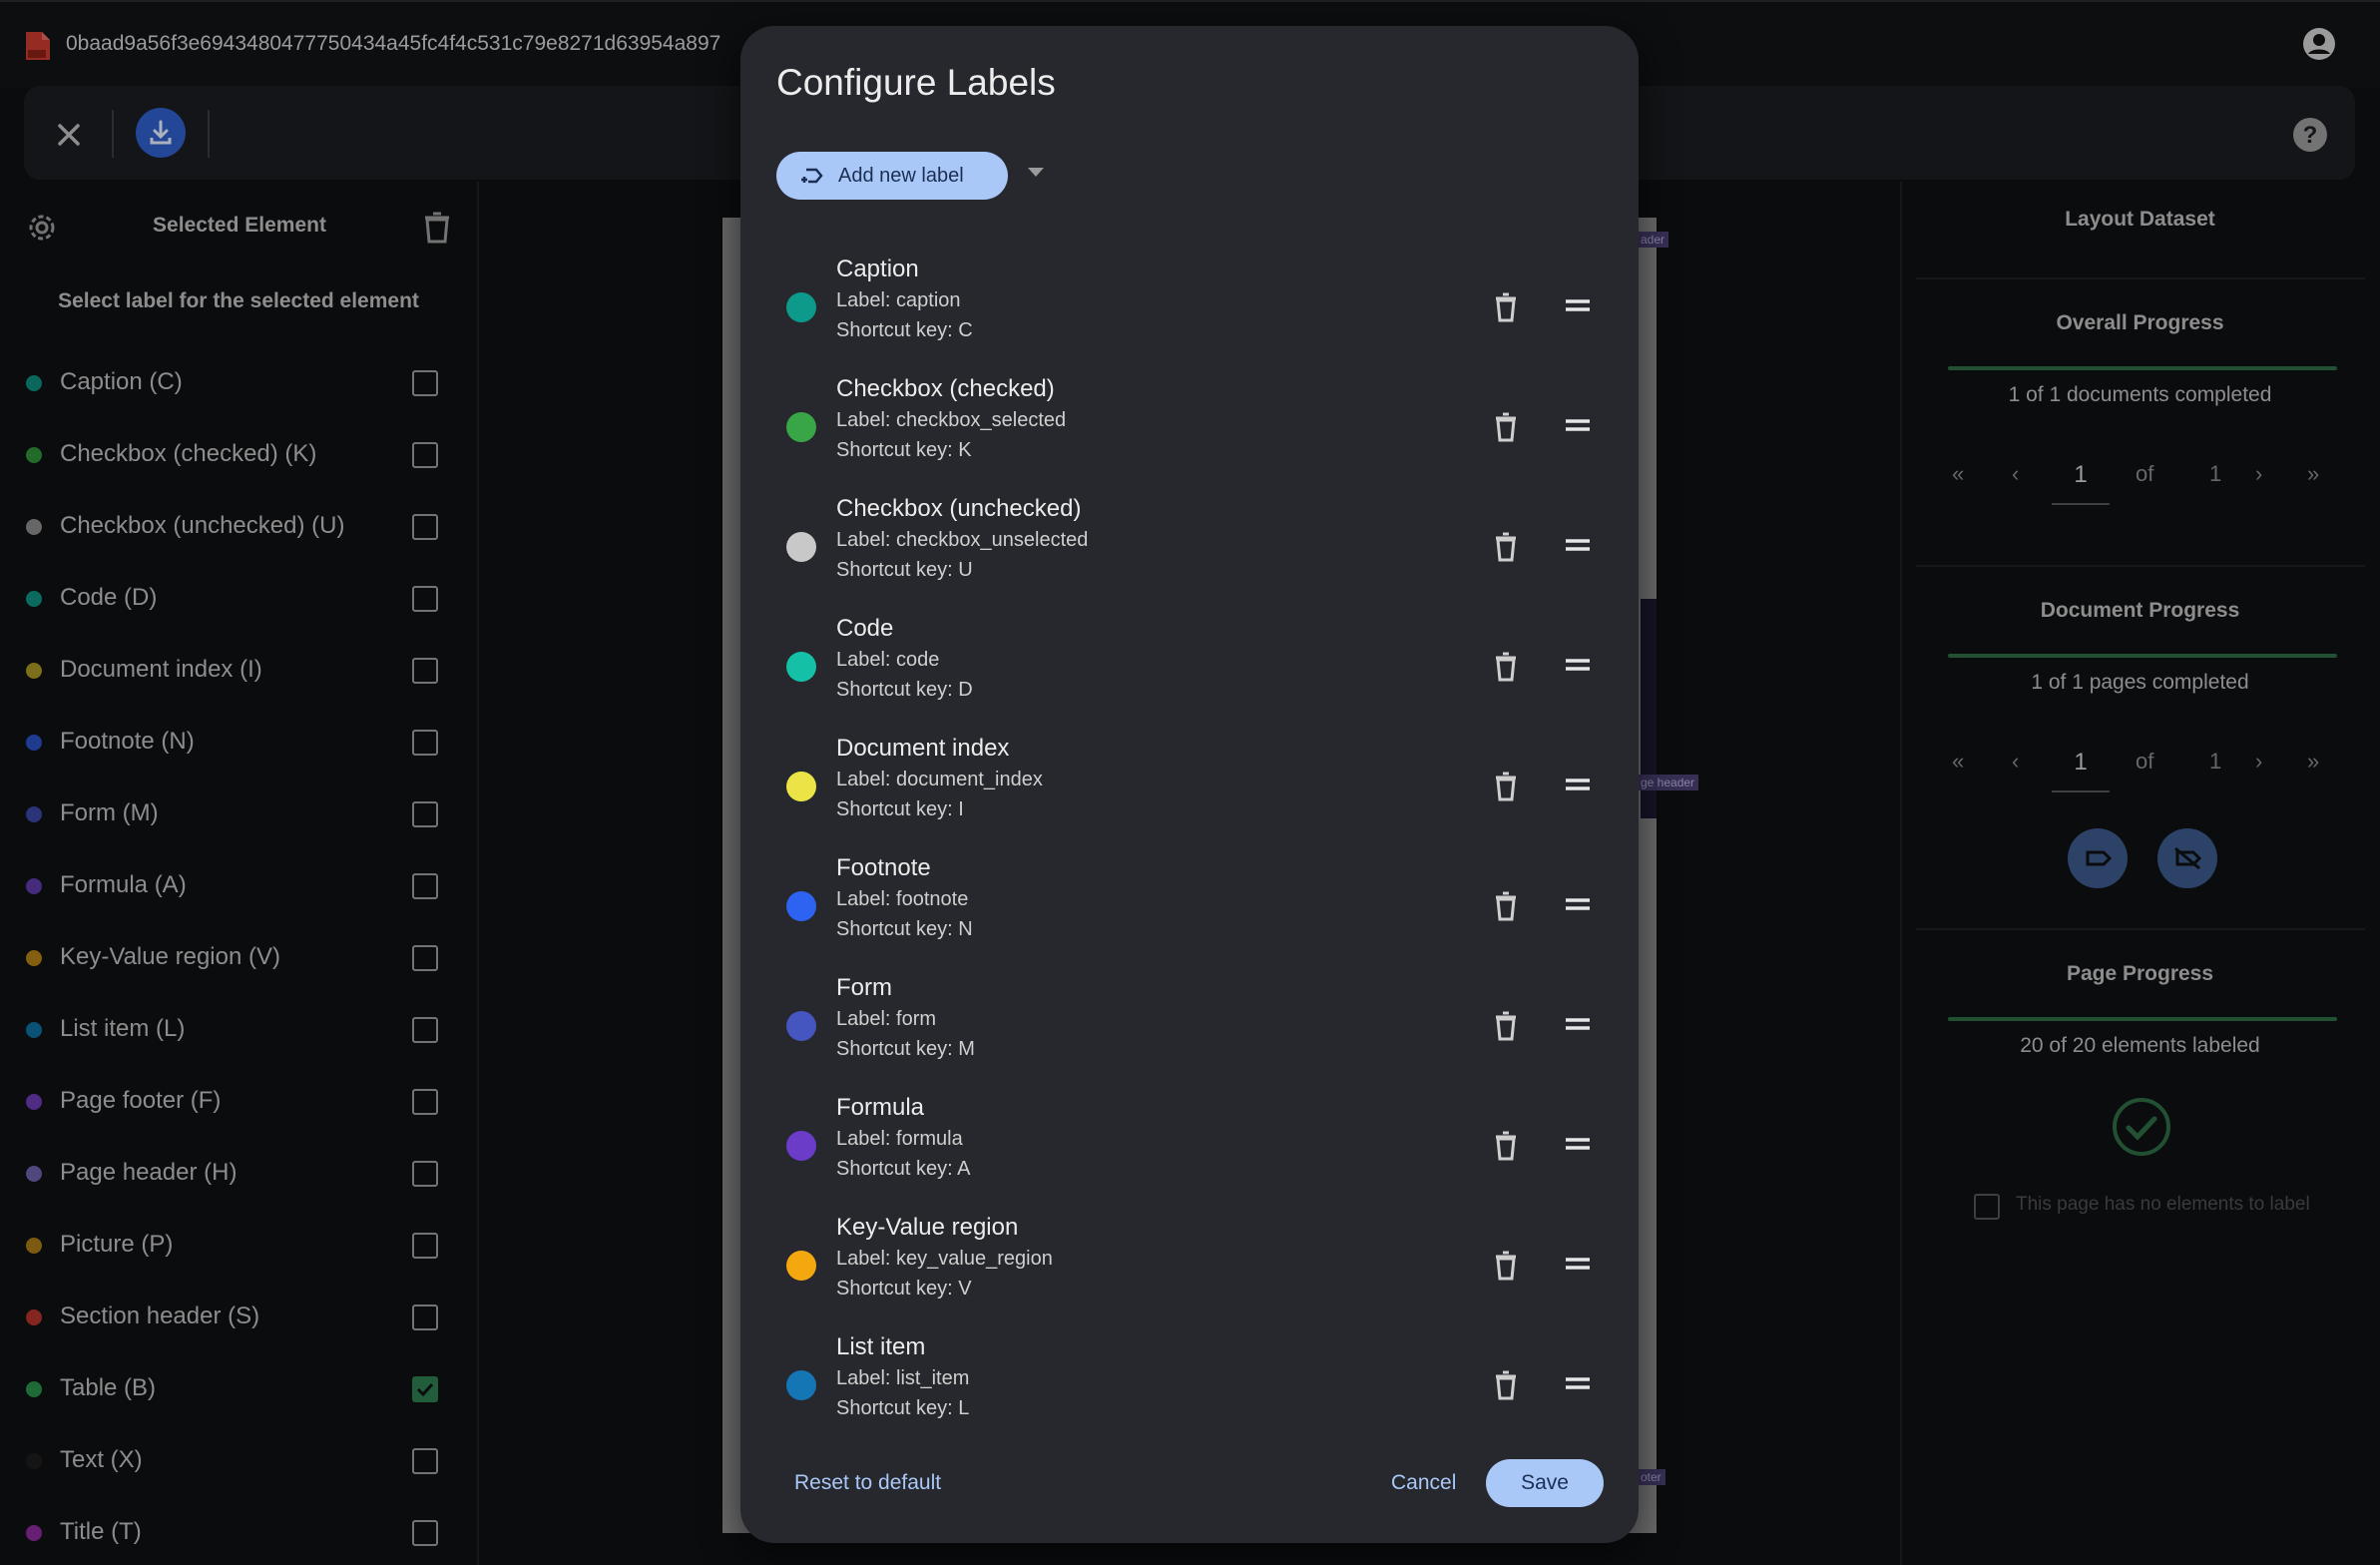 This screenshot has height=1565, width=2380. Describe the element at coordinates (880, 1107) in the screenshot. I see `label-display-name: Formula` at that location.